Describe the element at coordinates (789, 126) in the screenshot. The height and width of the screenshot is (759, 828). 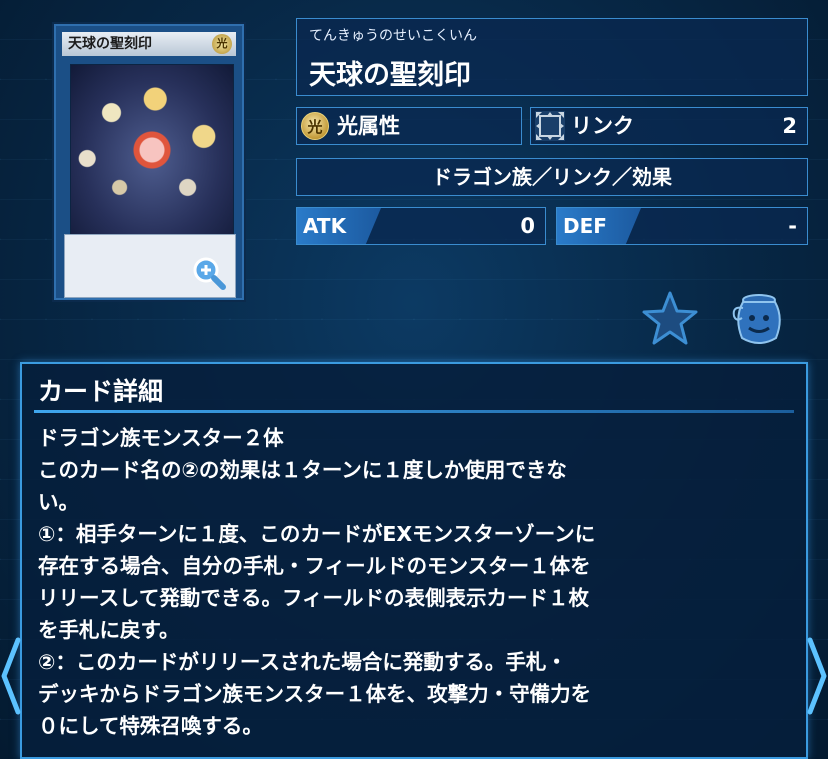
I see `link-value: 2` at that location.